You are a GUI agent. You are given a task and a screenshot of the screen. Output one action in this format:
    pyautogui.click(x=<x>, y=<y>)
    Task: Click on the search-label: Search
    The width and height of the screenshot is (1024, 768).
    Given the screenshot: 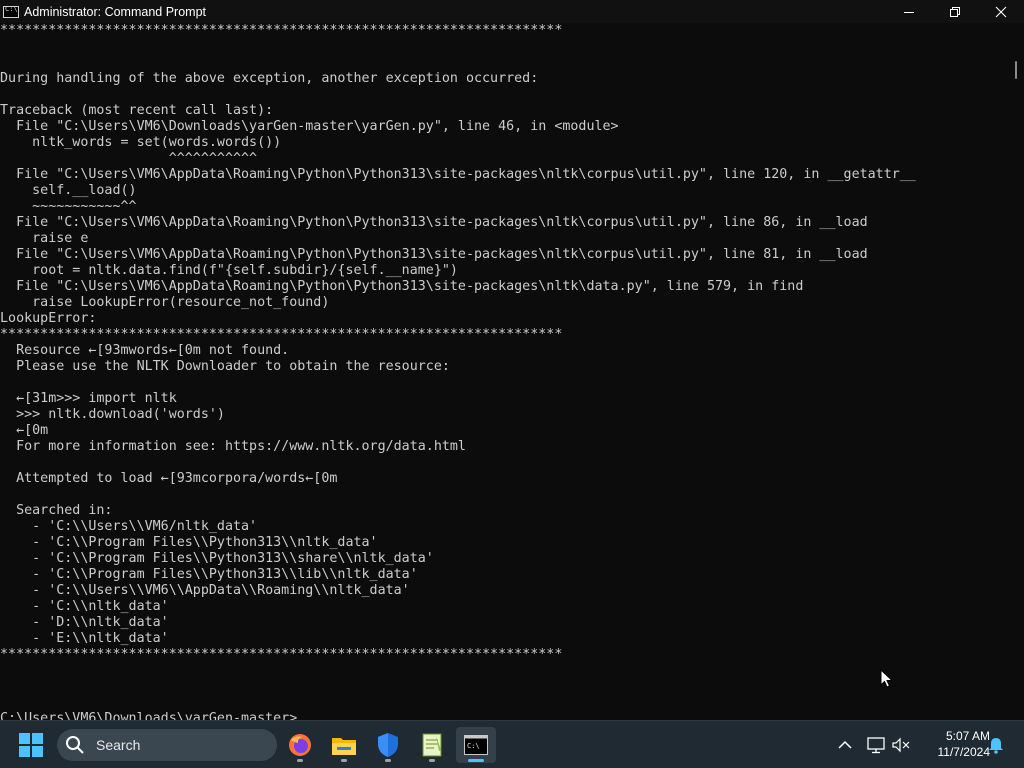 What is the action you would take?
    pyautogui.click(x=118, y=745)
    